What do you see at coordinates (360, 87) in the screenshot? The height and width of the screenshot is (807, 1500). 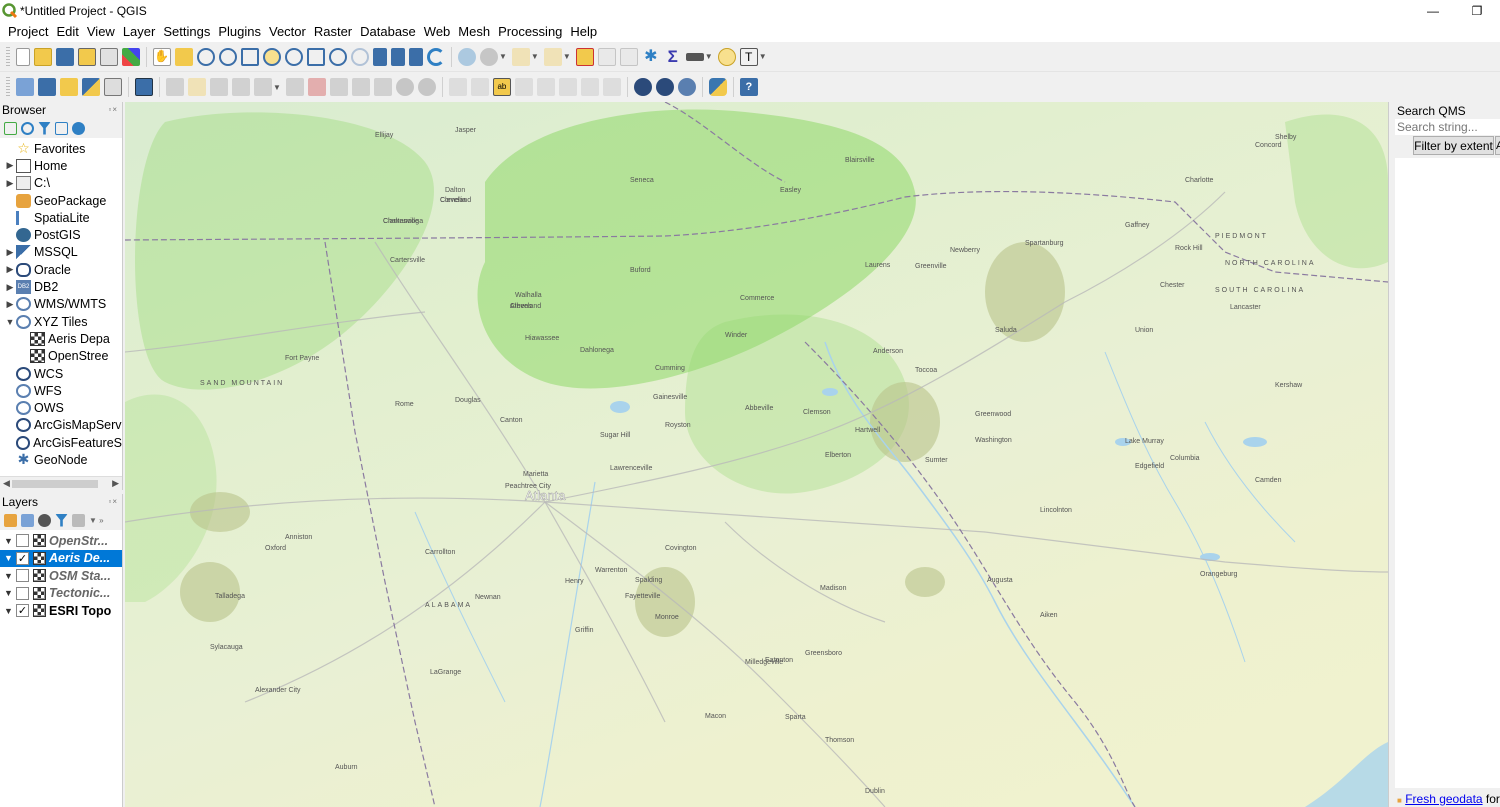 I see `copy-features-icon` at bounding box center [360, 87].